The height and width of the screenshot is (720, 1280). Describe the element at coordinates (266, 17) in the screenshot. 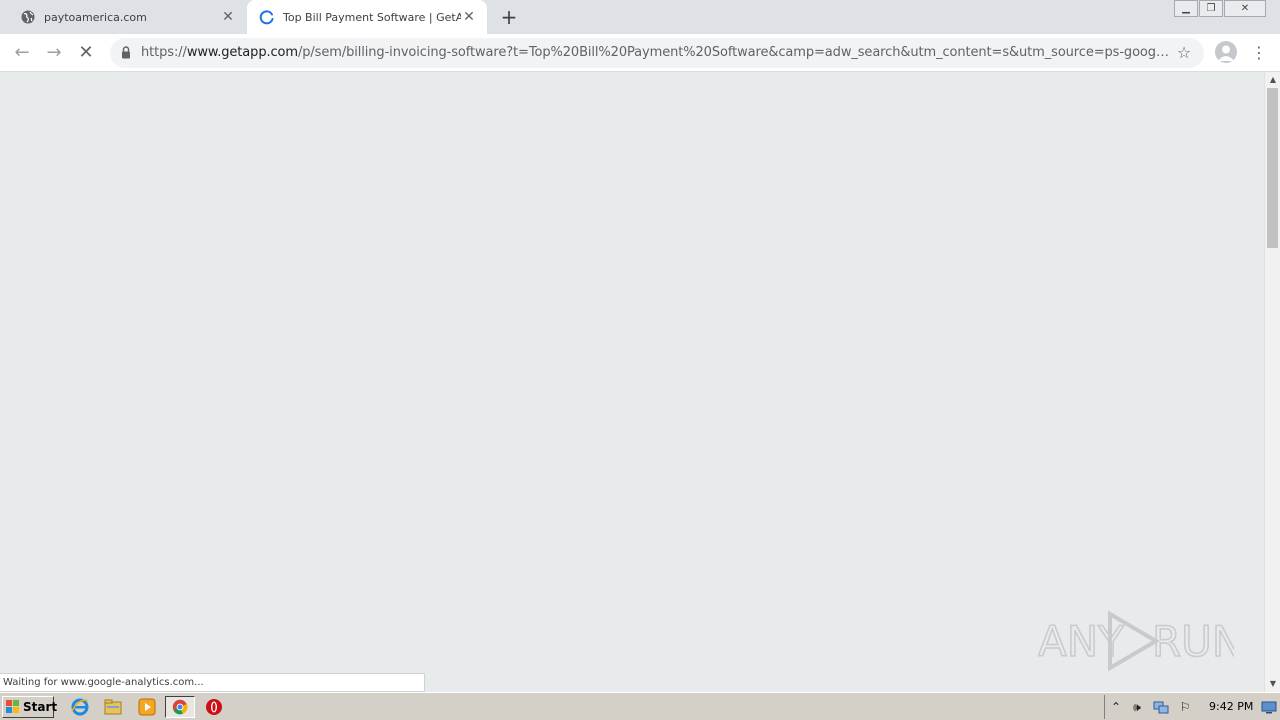

I see `loading-spinner-icon` at that location.